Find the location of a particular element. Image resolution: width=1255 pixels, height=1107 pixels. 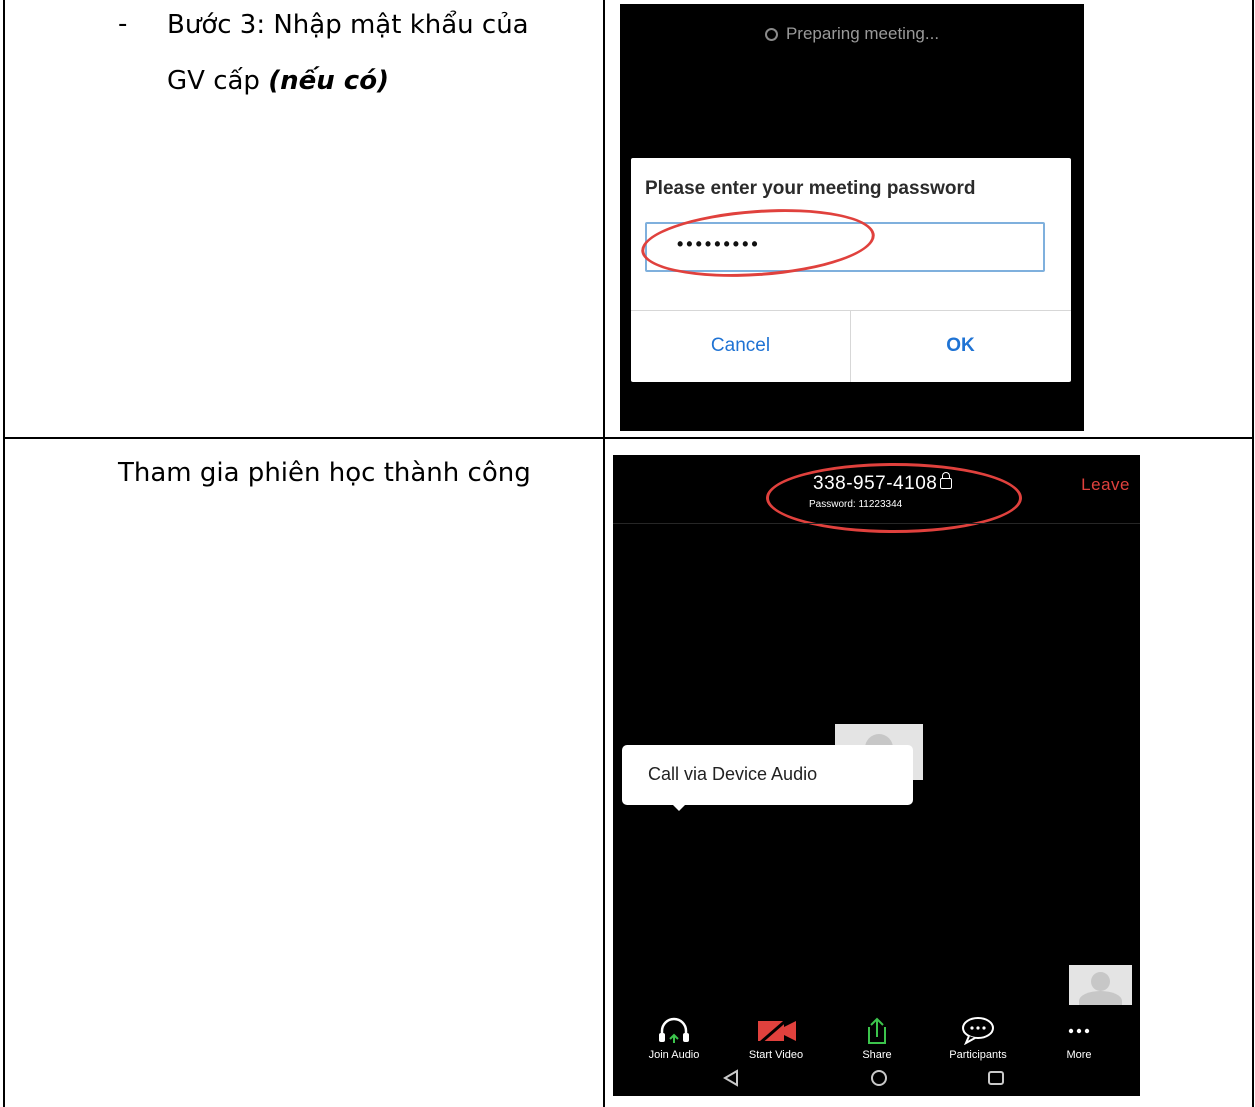

list-dash: - is located at coordinates (123, 24).